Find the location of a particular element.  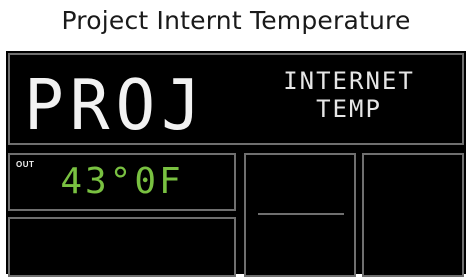

page-title: Project Internt Temperature is located at coordinates (236, 20).